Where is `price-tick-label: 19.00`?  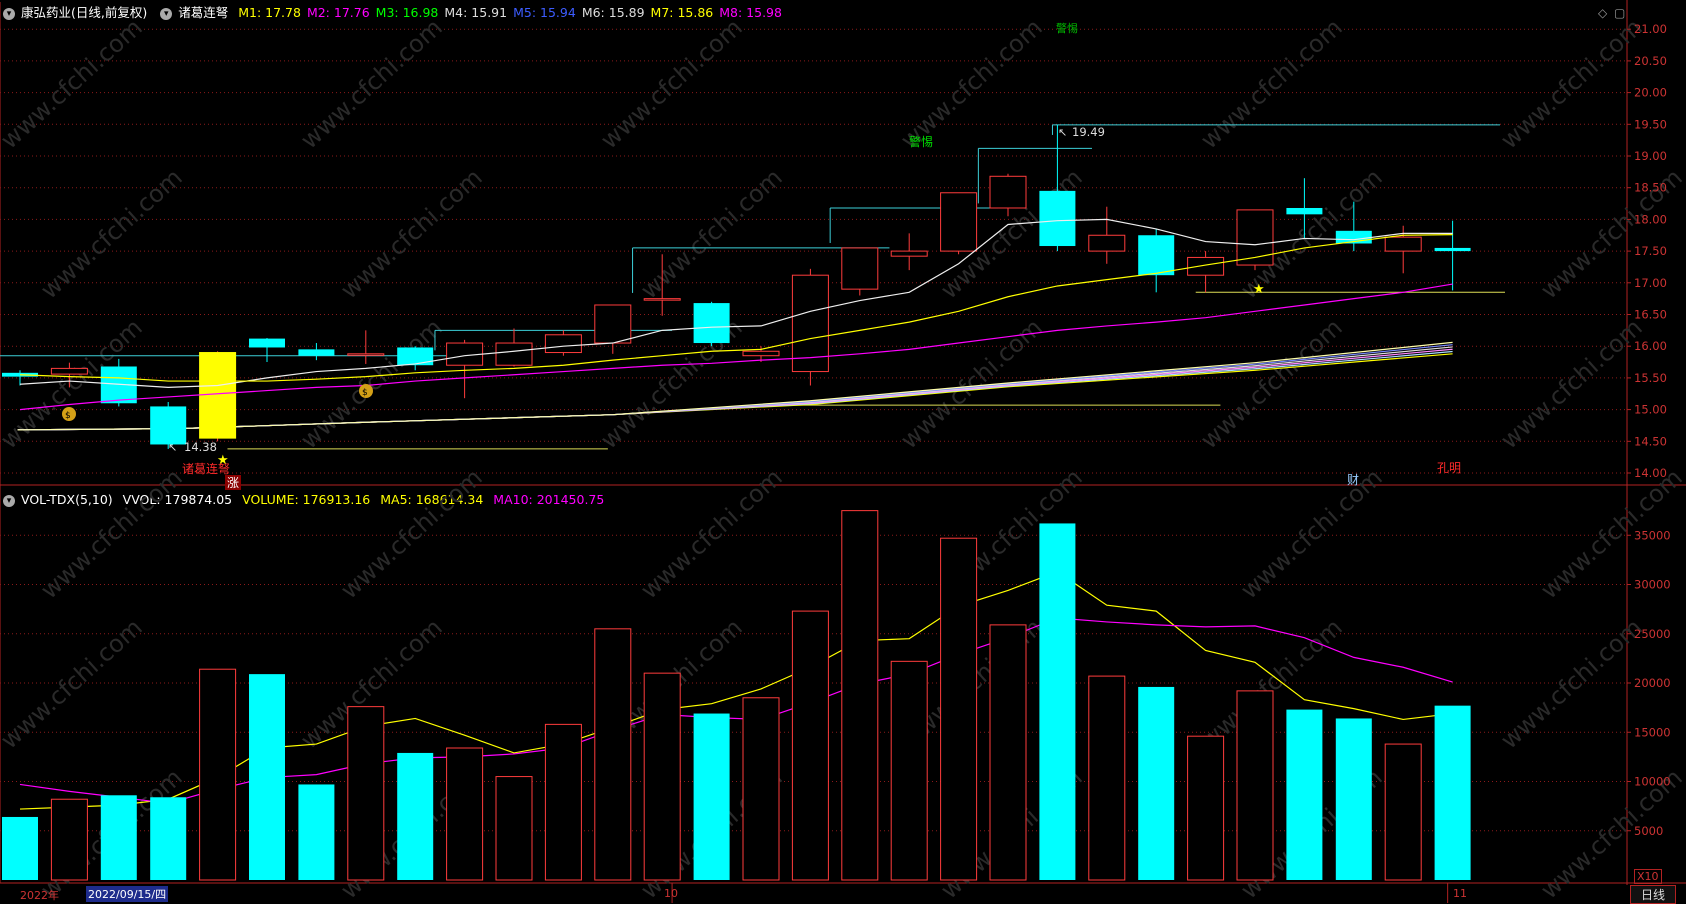 price-tick-label: 19.00 is located at coordinates (1650, 156).